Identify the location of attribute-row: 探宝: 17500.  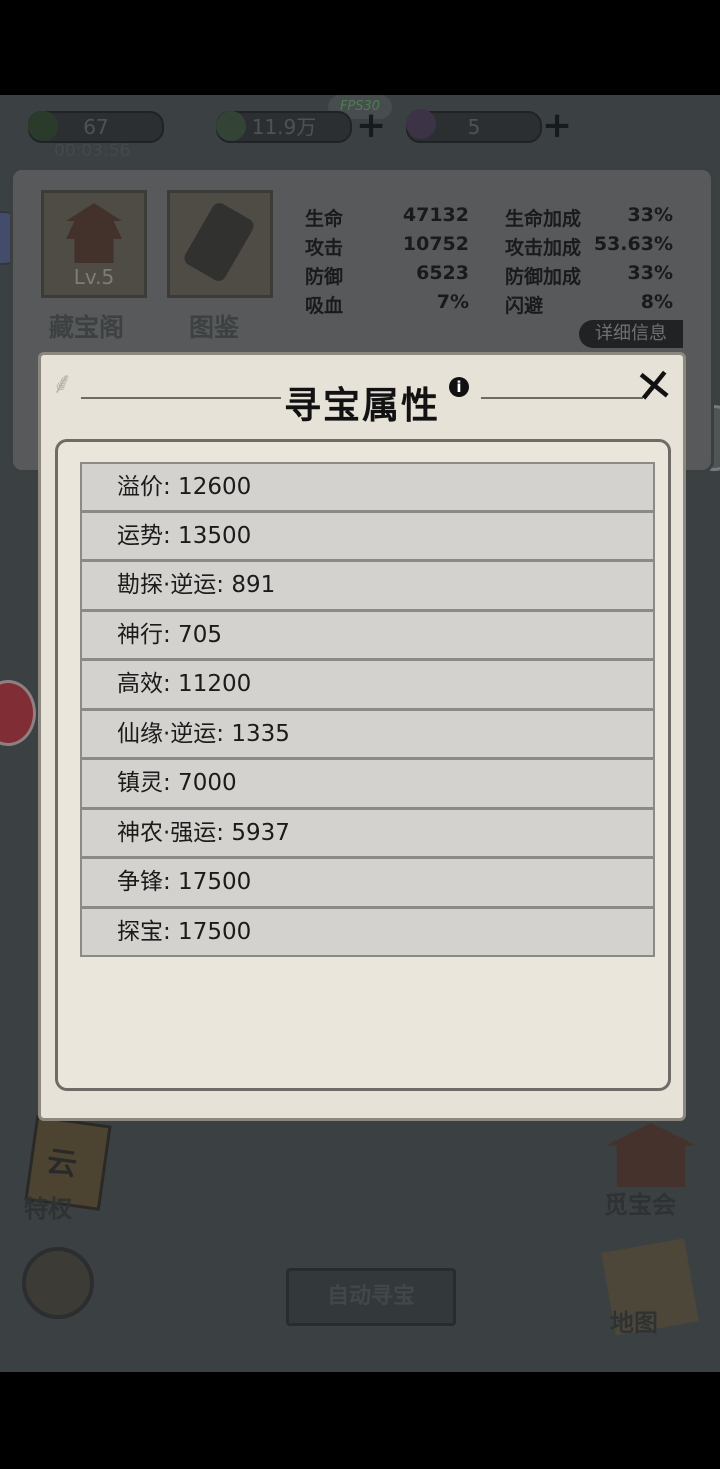
(367, 932).